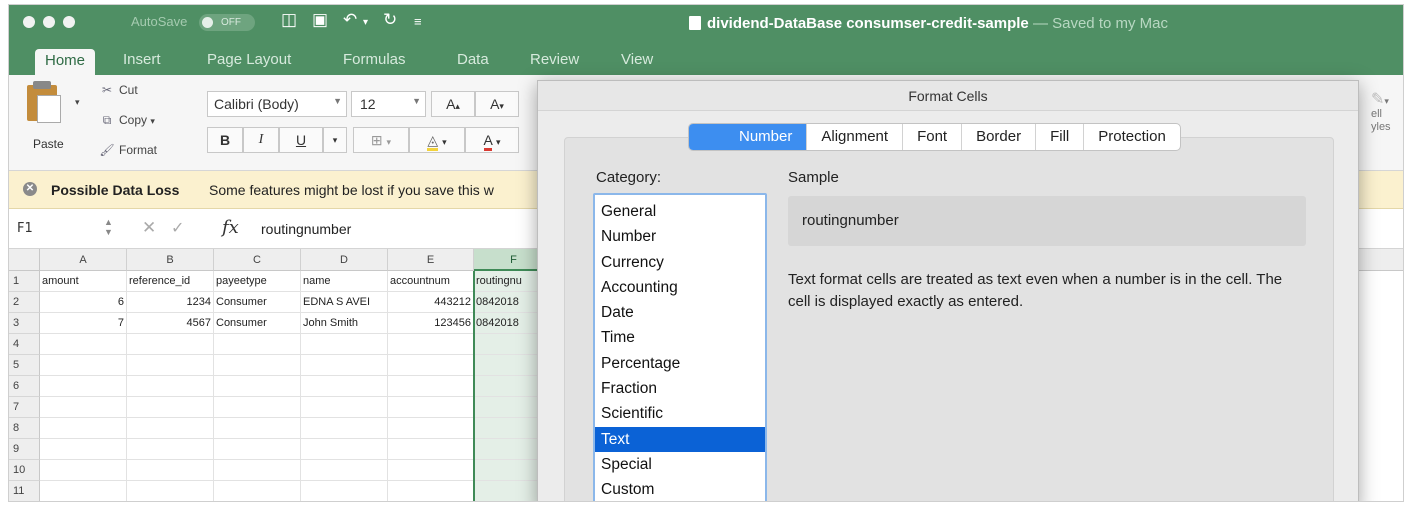 The width and height of the screenshot is (1412, 505). Describe the element at coordinates (257, 302) in the screenshot. I see `cell-c2: Consumer` at that location.